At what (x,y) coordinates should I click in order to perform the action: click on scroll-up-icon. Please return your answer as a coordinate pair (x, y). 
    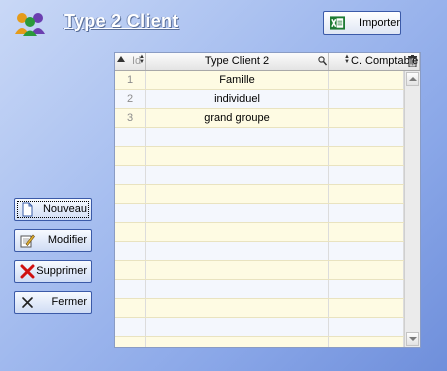
    Looking at the image, I should click on (412, 79).